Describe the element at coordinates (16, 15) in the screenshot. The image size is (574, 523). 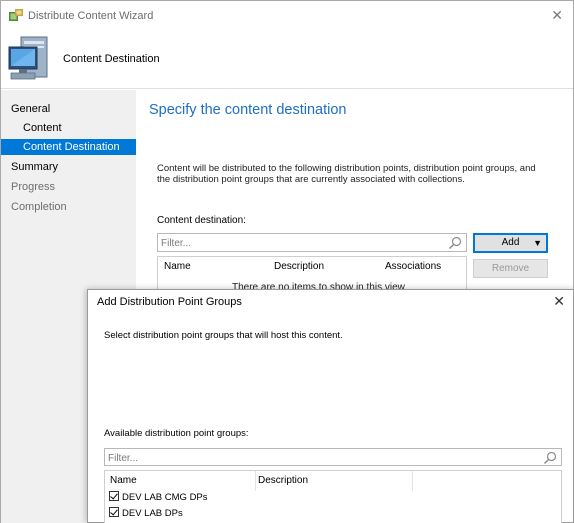
I see `wizard-app-icon` at that location.